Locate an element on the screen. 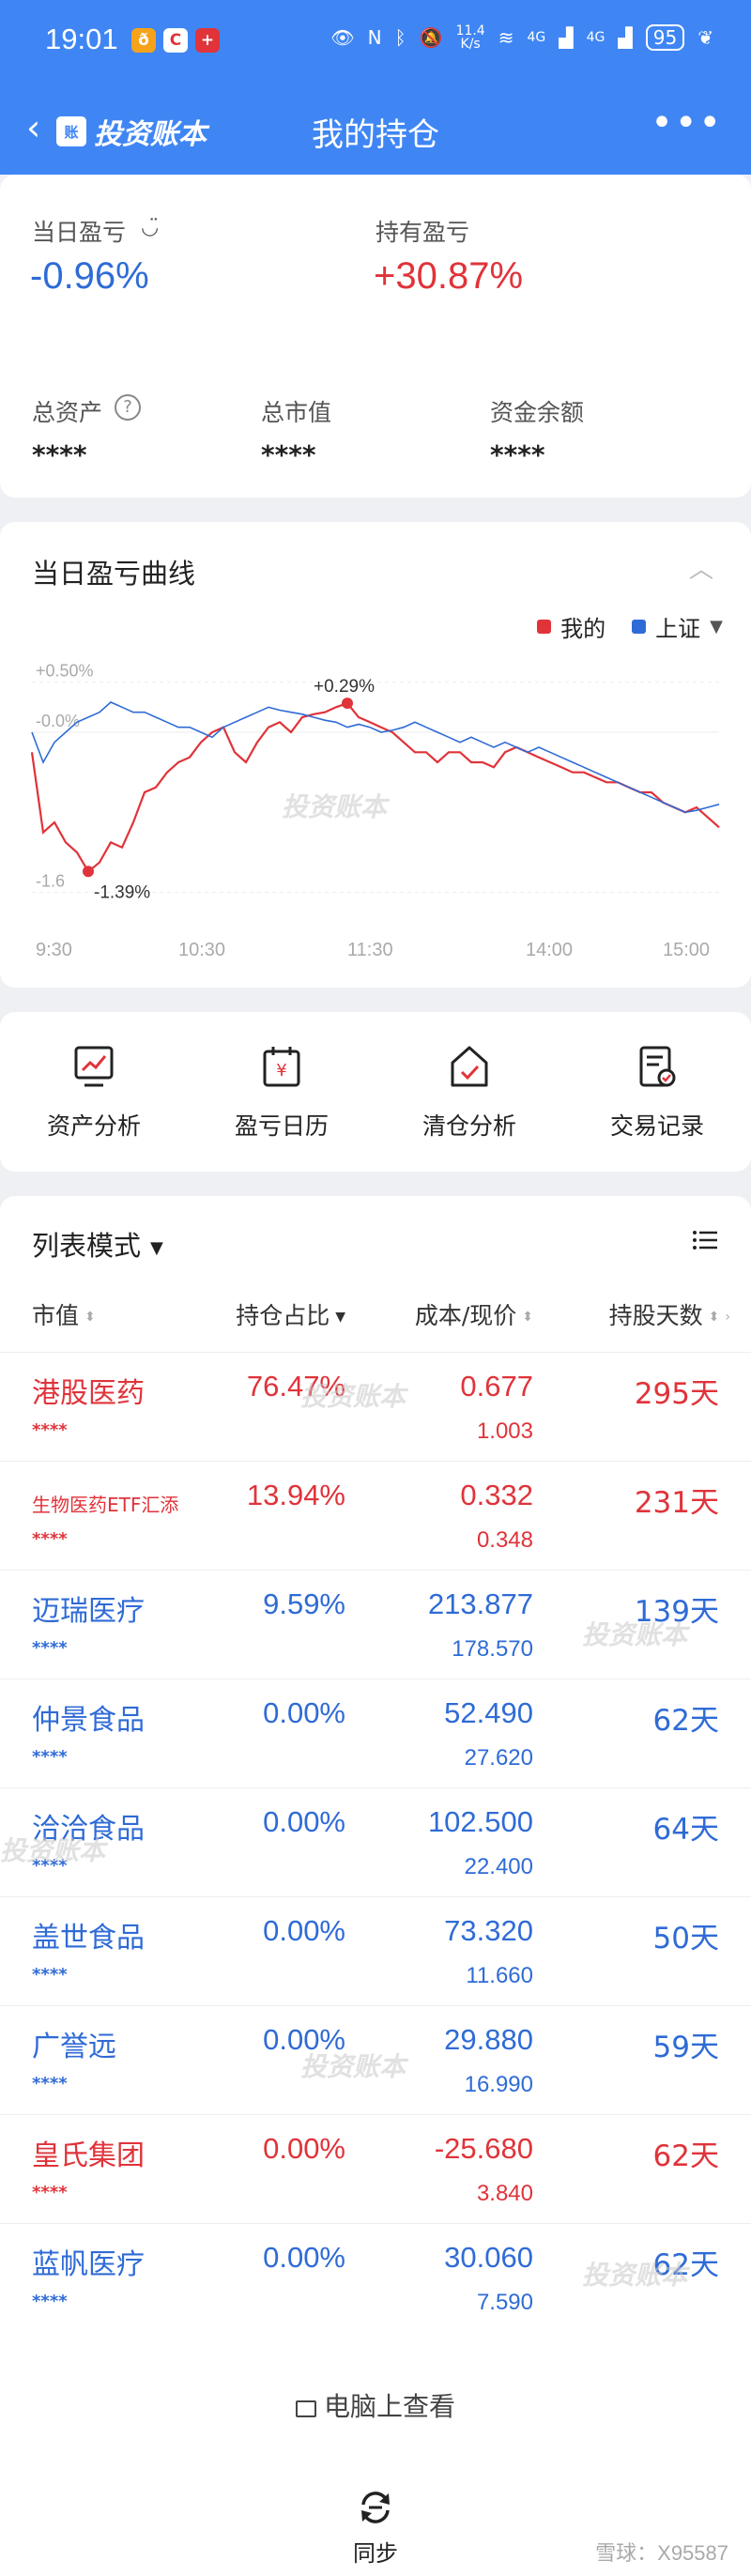  cost-price: 0.677 is located at coordinates (496, 1386).